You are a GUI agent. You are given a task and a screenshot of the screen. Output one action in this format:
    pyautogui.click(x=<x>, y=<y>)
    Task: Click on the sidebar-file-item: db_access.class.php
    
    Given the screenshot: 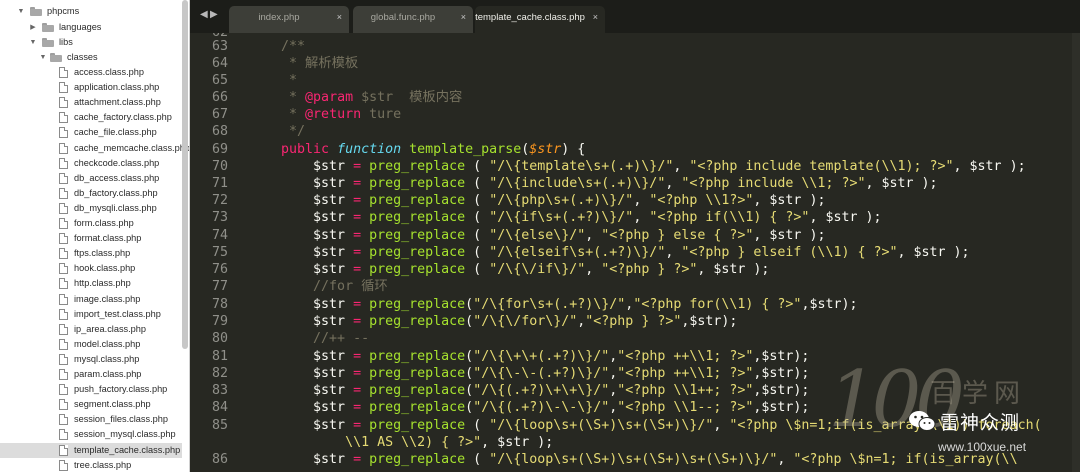 What is the action you would take?
    pyautogui.click(x=91, y=178)
    